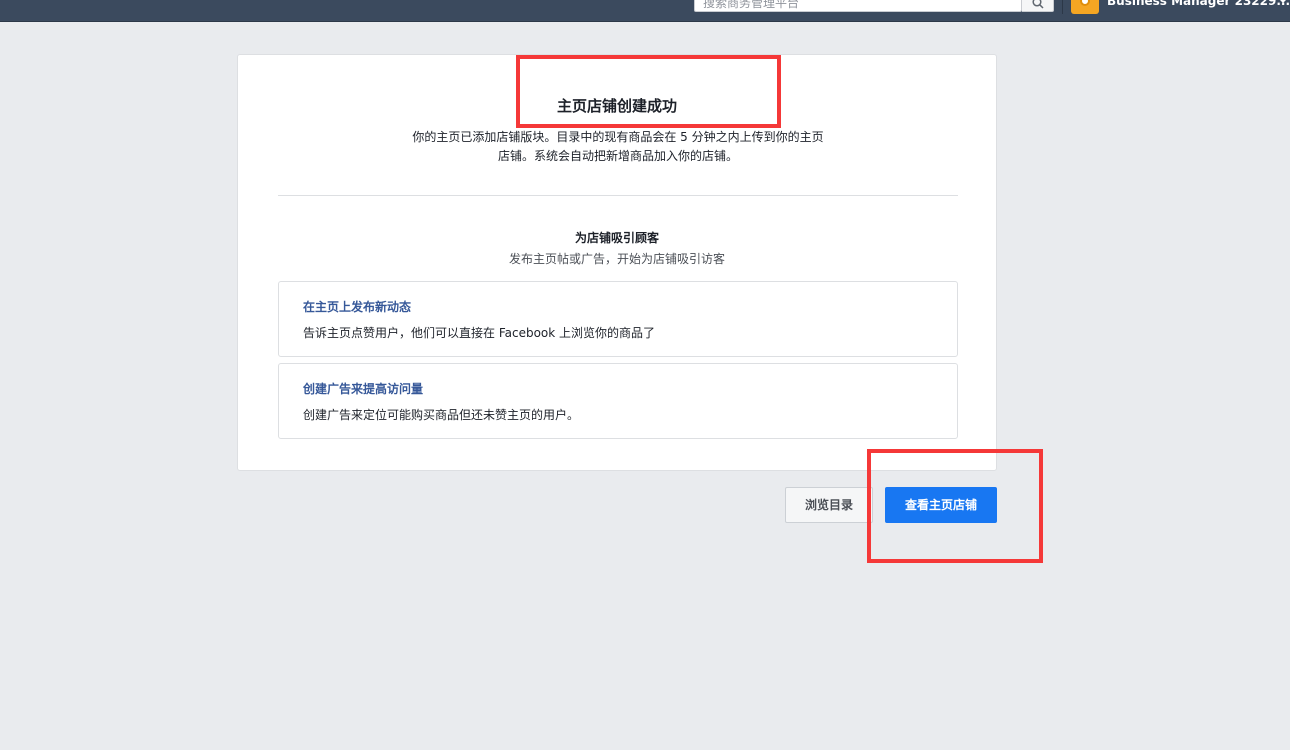 This screenshot has width=1290, height=750. Describe the element at coordinates (363, 388) in the screenshot. I see `option-title: 创建广告来提高访问量` at that location.